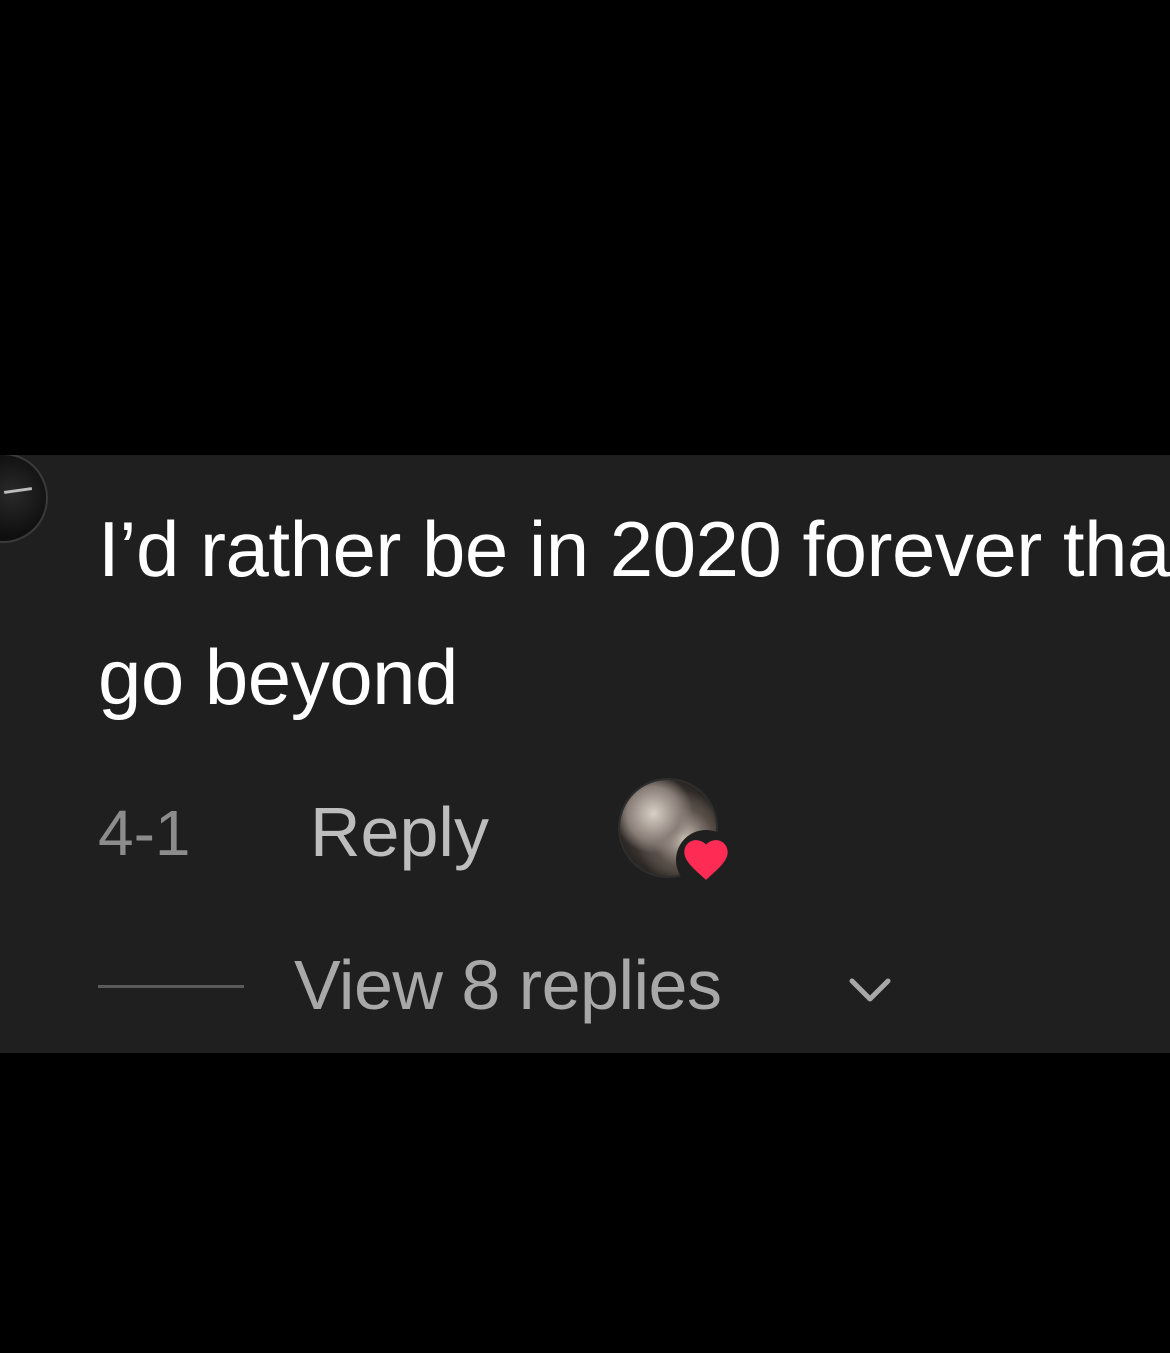  I want to click on chevron-down-icon, so click(870, 990).